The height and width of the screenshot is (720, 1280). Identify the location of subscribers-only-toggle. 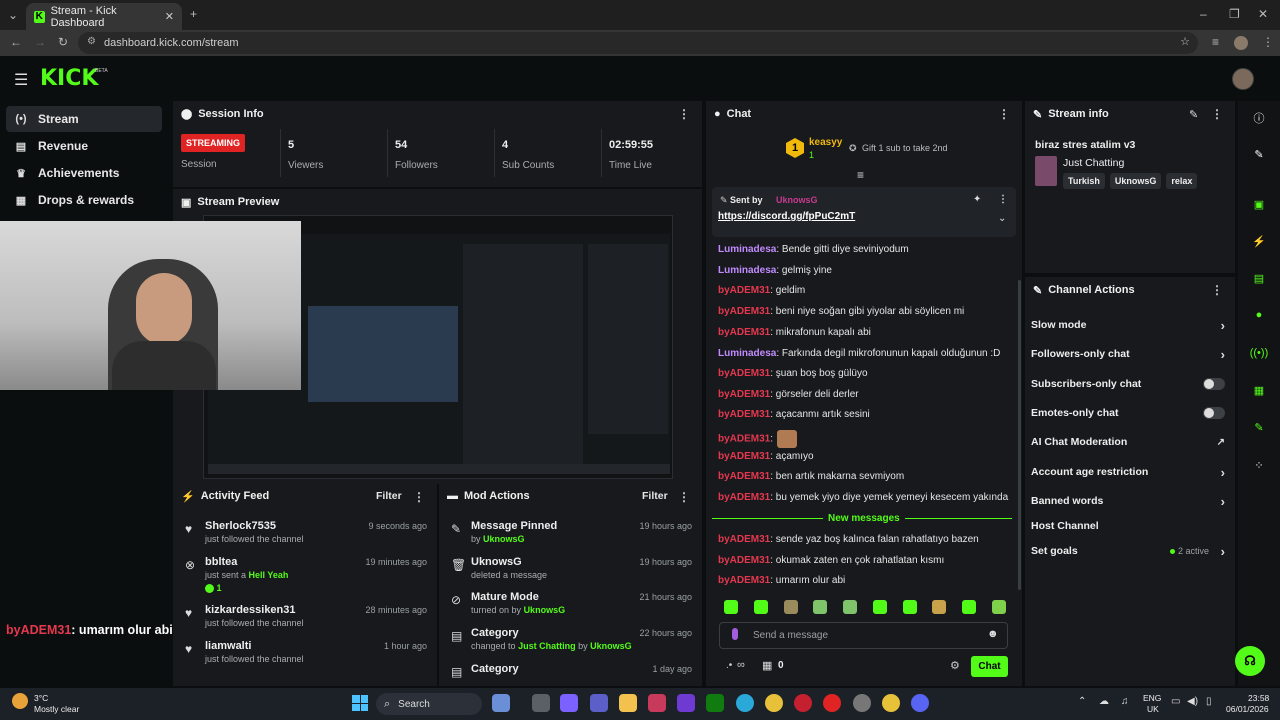
(1214, 384).